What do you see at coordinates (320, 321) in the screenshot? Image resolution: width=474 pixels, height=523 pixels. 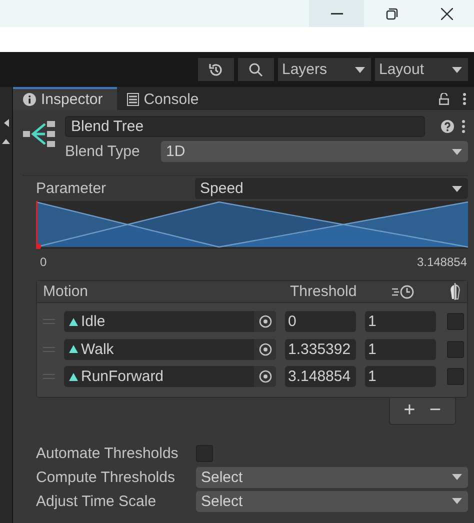 I see `threshold-field: 0` at bounding box center [320, 321].